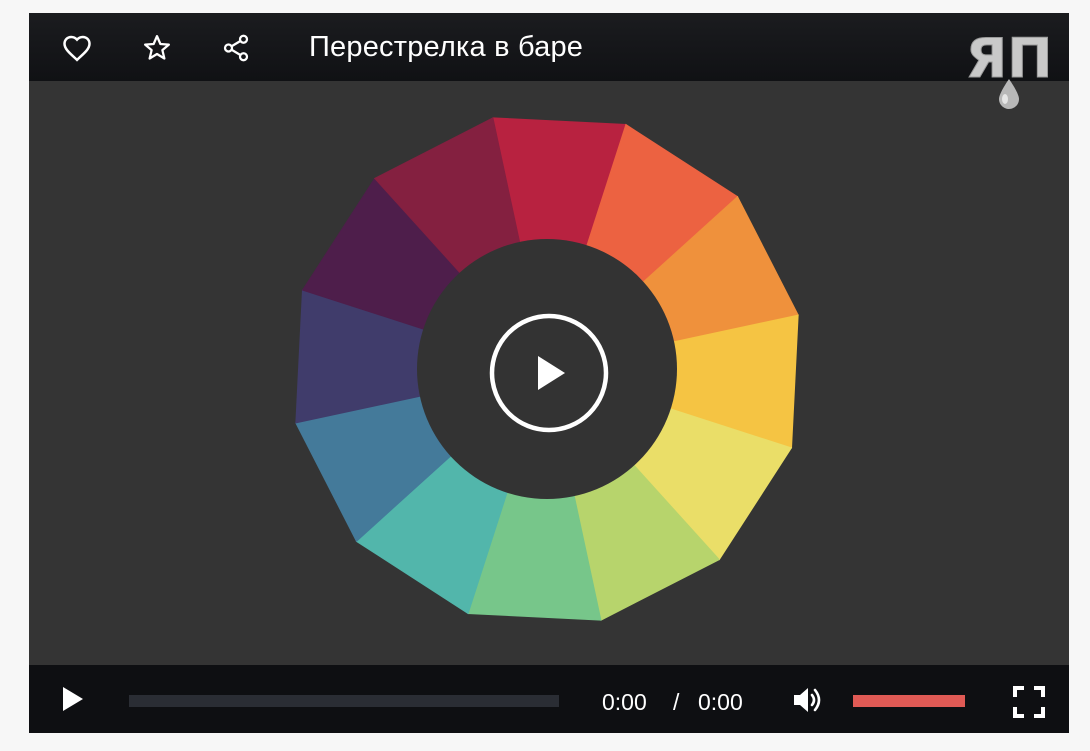 This screenshot has height=751, width=1090. I want to click on star-icon, so click(157, 48).